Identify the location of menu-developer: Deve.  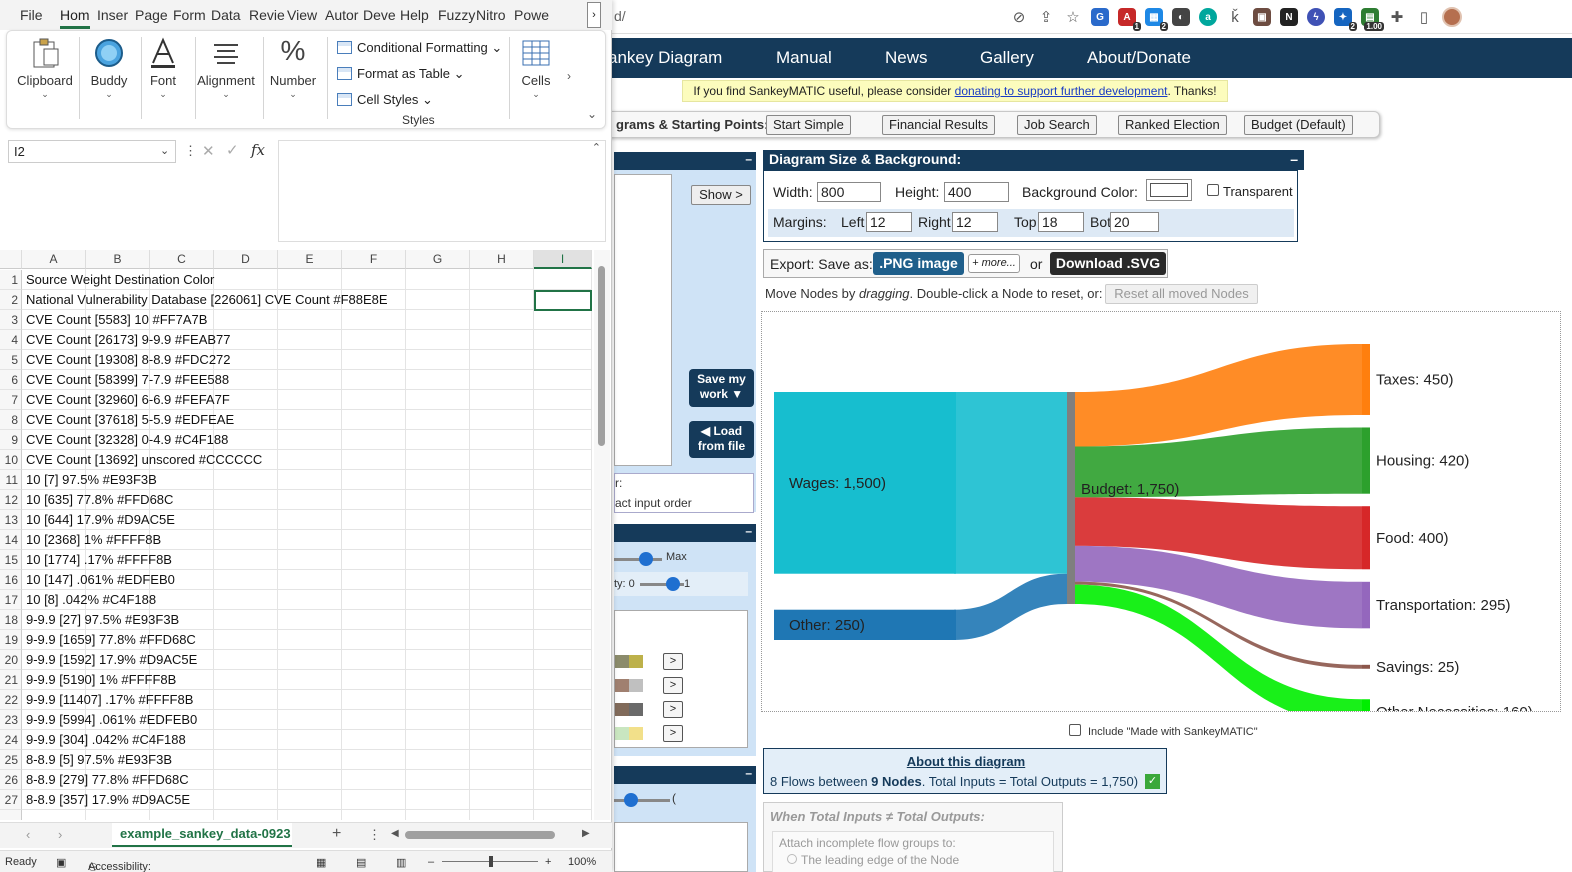
(379, 15).